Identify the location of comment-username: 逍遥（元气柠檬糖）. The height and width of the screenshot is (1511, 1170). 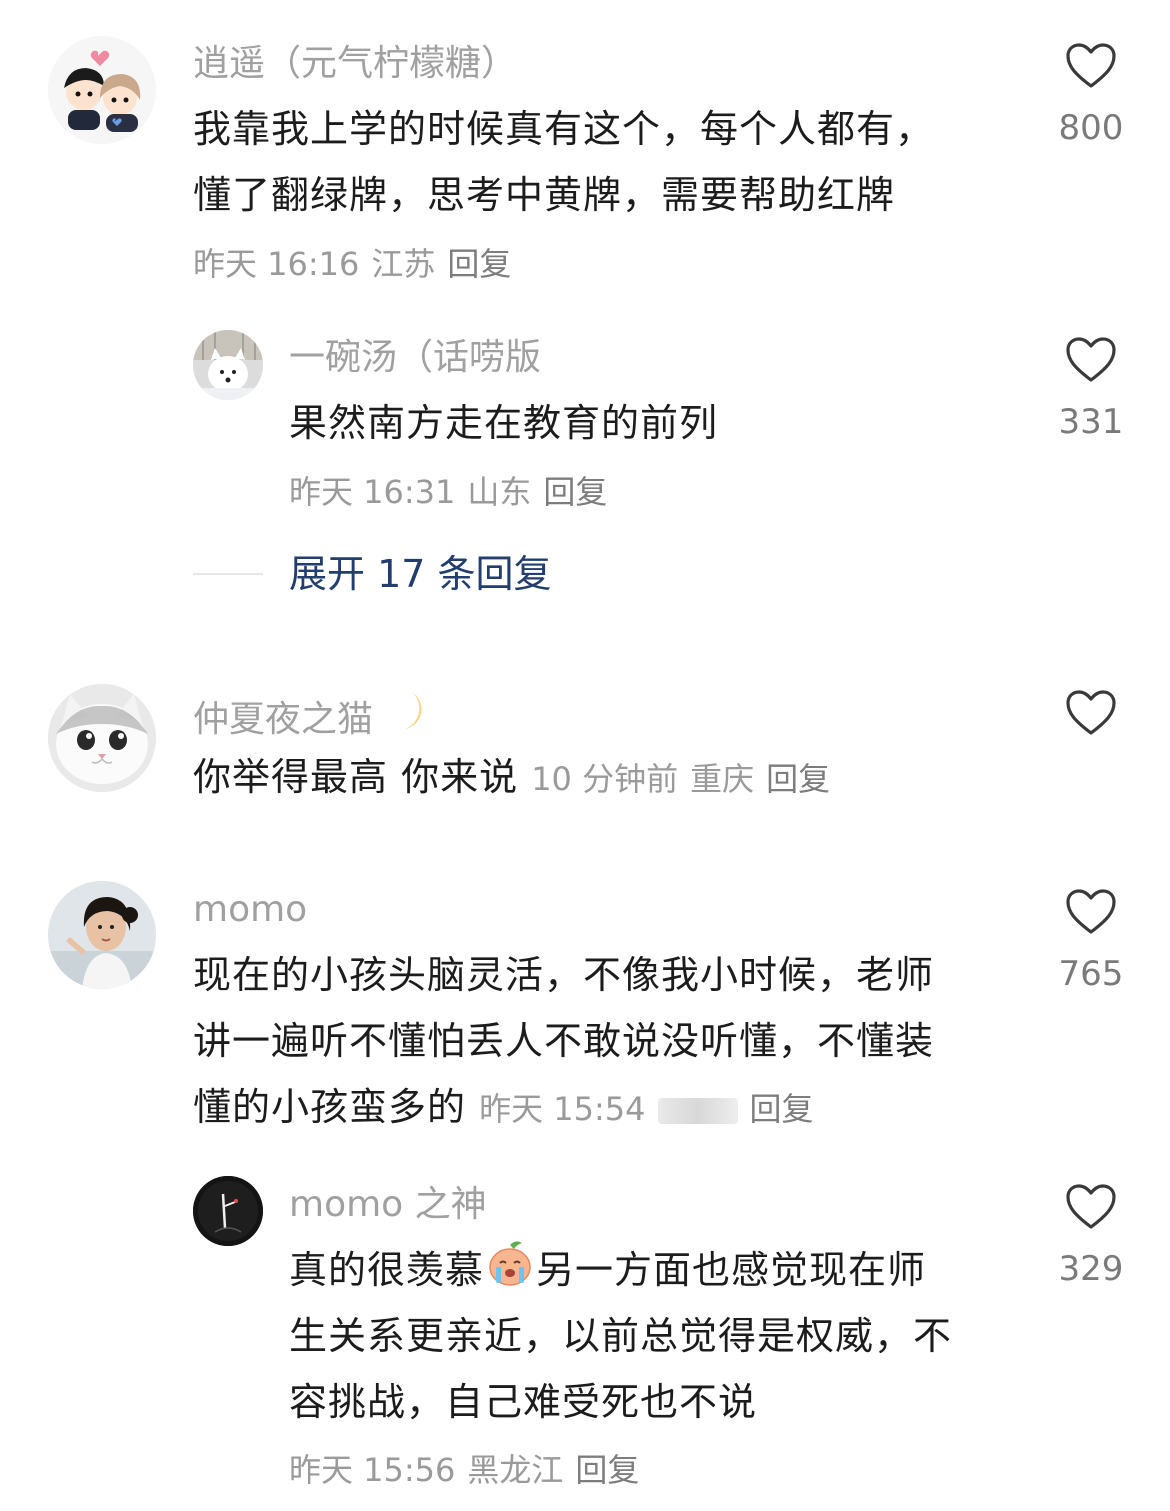
(355, 64).